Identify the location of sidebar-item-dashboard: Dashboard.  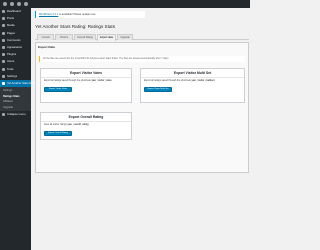
(15, 11).